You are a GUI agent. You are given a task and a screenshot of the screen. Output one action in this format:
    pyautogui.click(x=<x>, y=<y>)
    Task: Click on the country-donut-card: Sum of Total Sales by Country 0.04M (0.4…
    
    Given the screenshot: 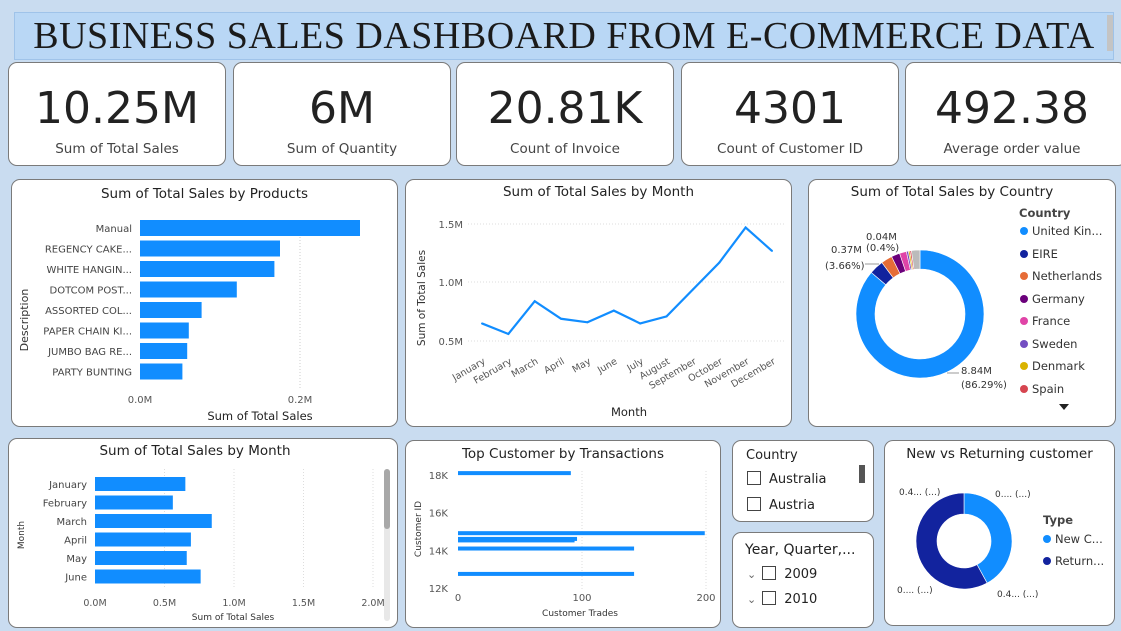 What is the action you would take?
    pyautogui.click(x=962, y=303)
    